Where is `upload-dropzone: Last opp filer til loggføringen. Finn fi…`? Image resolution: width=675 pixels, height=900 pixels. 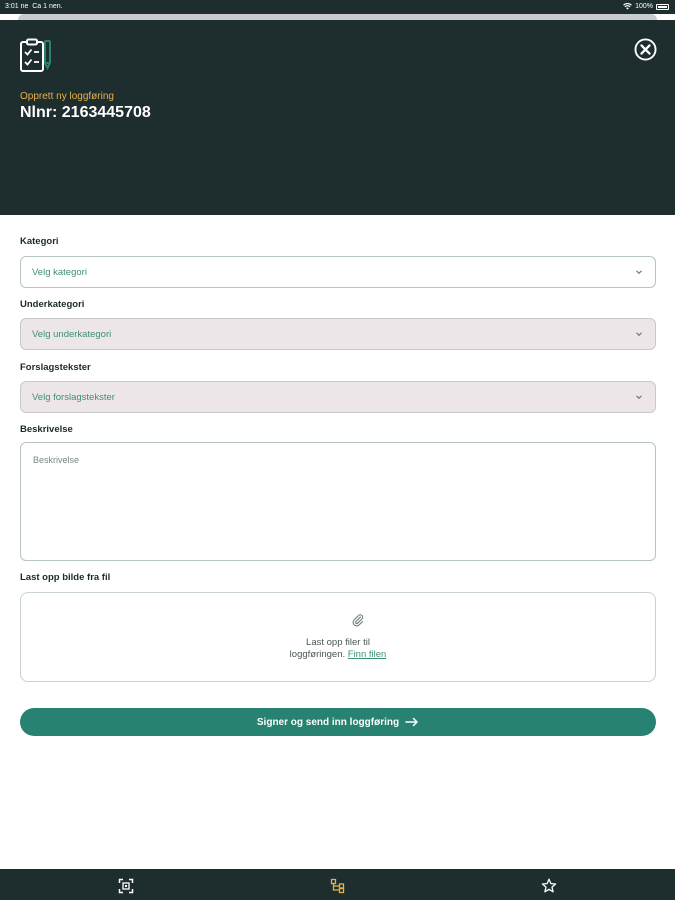 upload-dropzone: Last opp filer til loggføringen. Finn fi… is located at coordinates (338, 637).